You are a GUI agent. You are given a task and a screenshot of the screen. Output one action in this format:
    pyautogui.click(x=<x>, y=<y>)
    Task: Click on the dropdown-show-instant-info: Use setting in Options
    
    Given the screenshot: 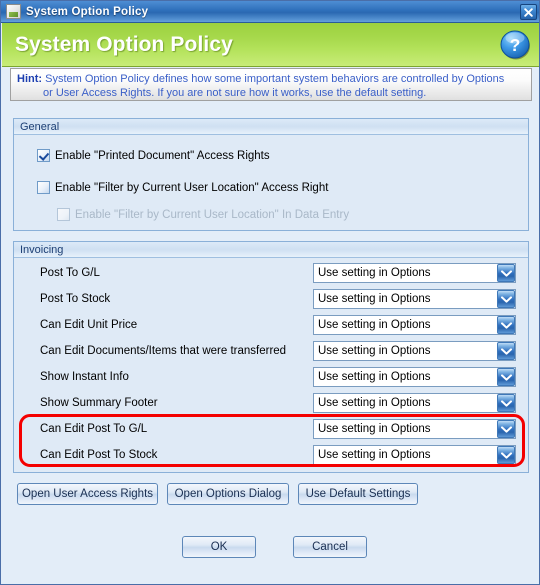 What is the action you would take?
    pyautogui.click(x=414, y=377)
    